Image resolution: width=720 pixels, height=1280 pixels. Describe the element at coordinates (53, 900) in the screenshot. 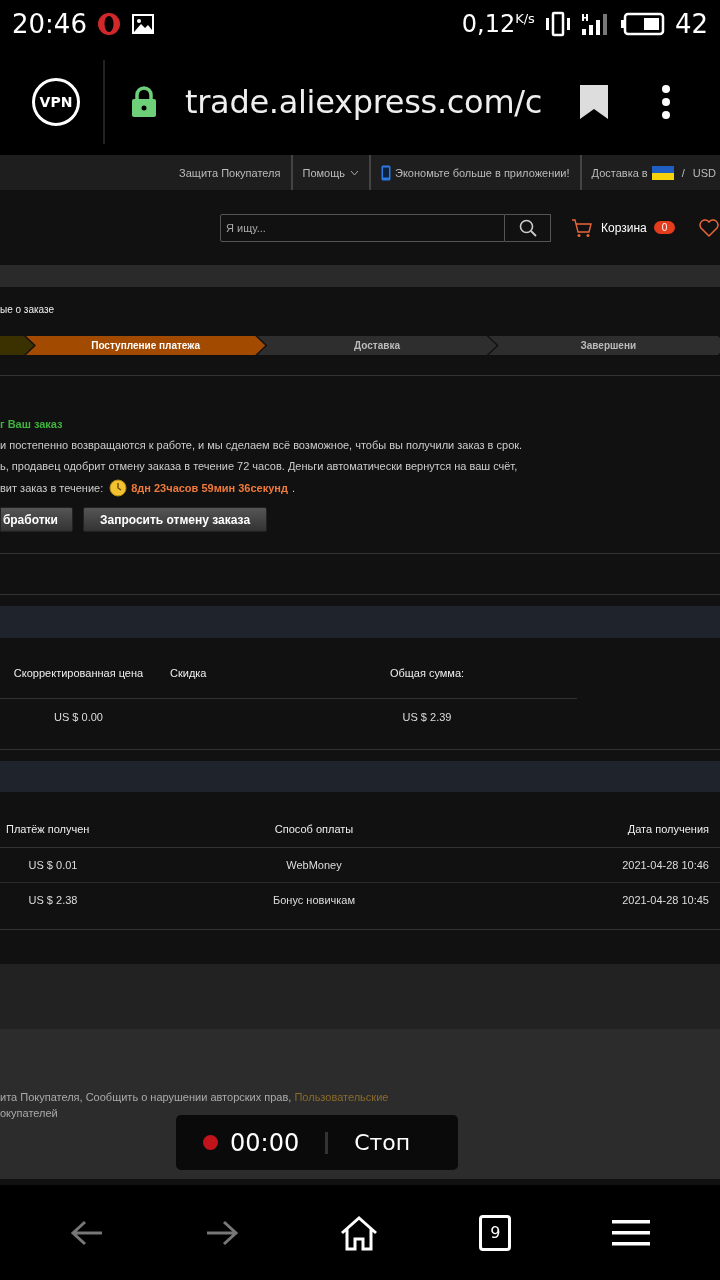

I see `table-cell-text: US $ 2.38` at that location.